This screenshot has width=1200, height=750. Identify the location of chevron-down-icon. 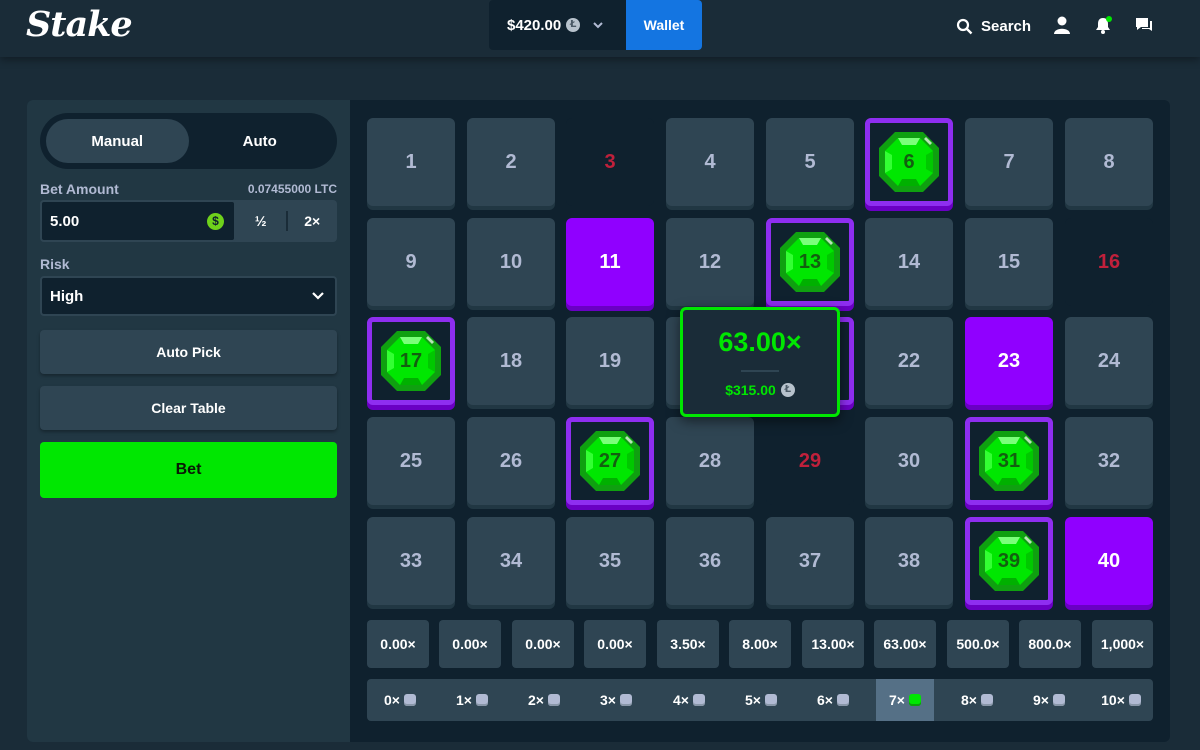
(318, 296).